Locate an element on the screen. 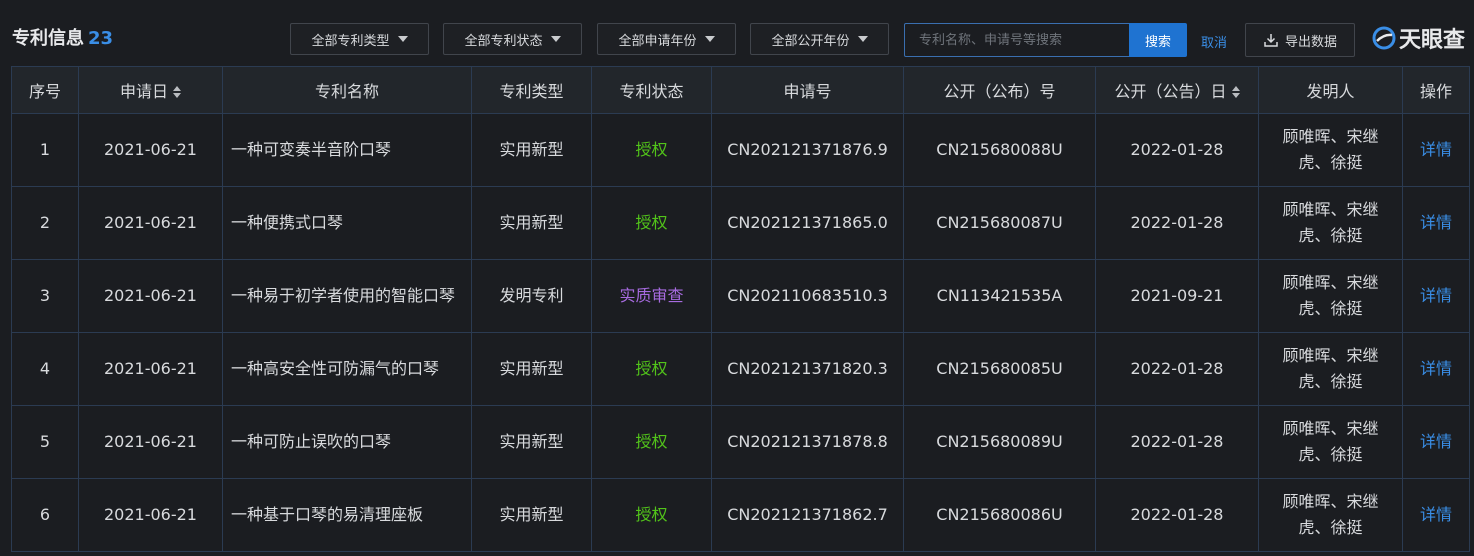 The image size is (1474, 556). export-data-button: 导出数据 is located at coordinates (1300, 40).